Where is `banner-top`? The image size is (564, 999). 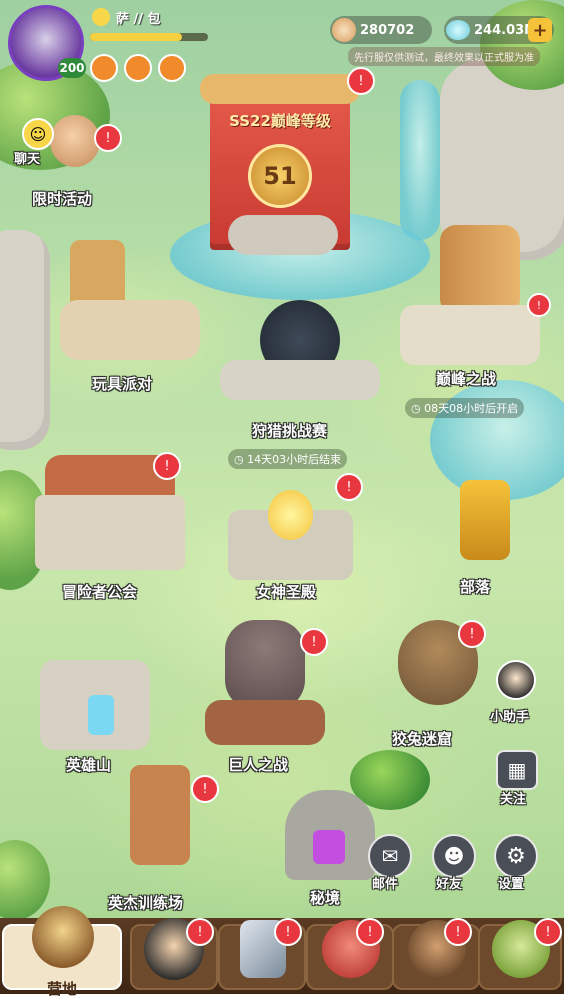
banner-top is located at coordinates (280, 89).